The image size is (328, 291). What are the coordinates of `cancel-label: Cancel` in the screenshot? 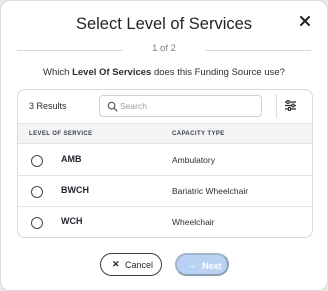 It's located at (139, 265).